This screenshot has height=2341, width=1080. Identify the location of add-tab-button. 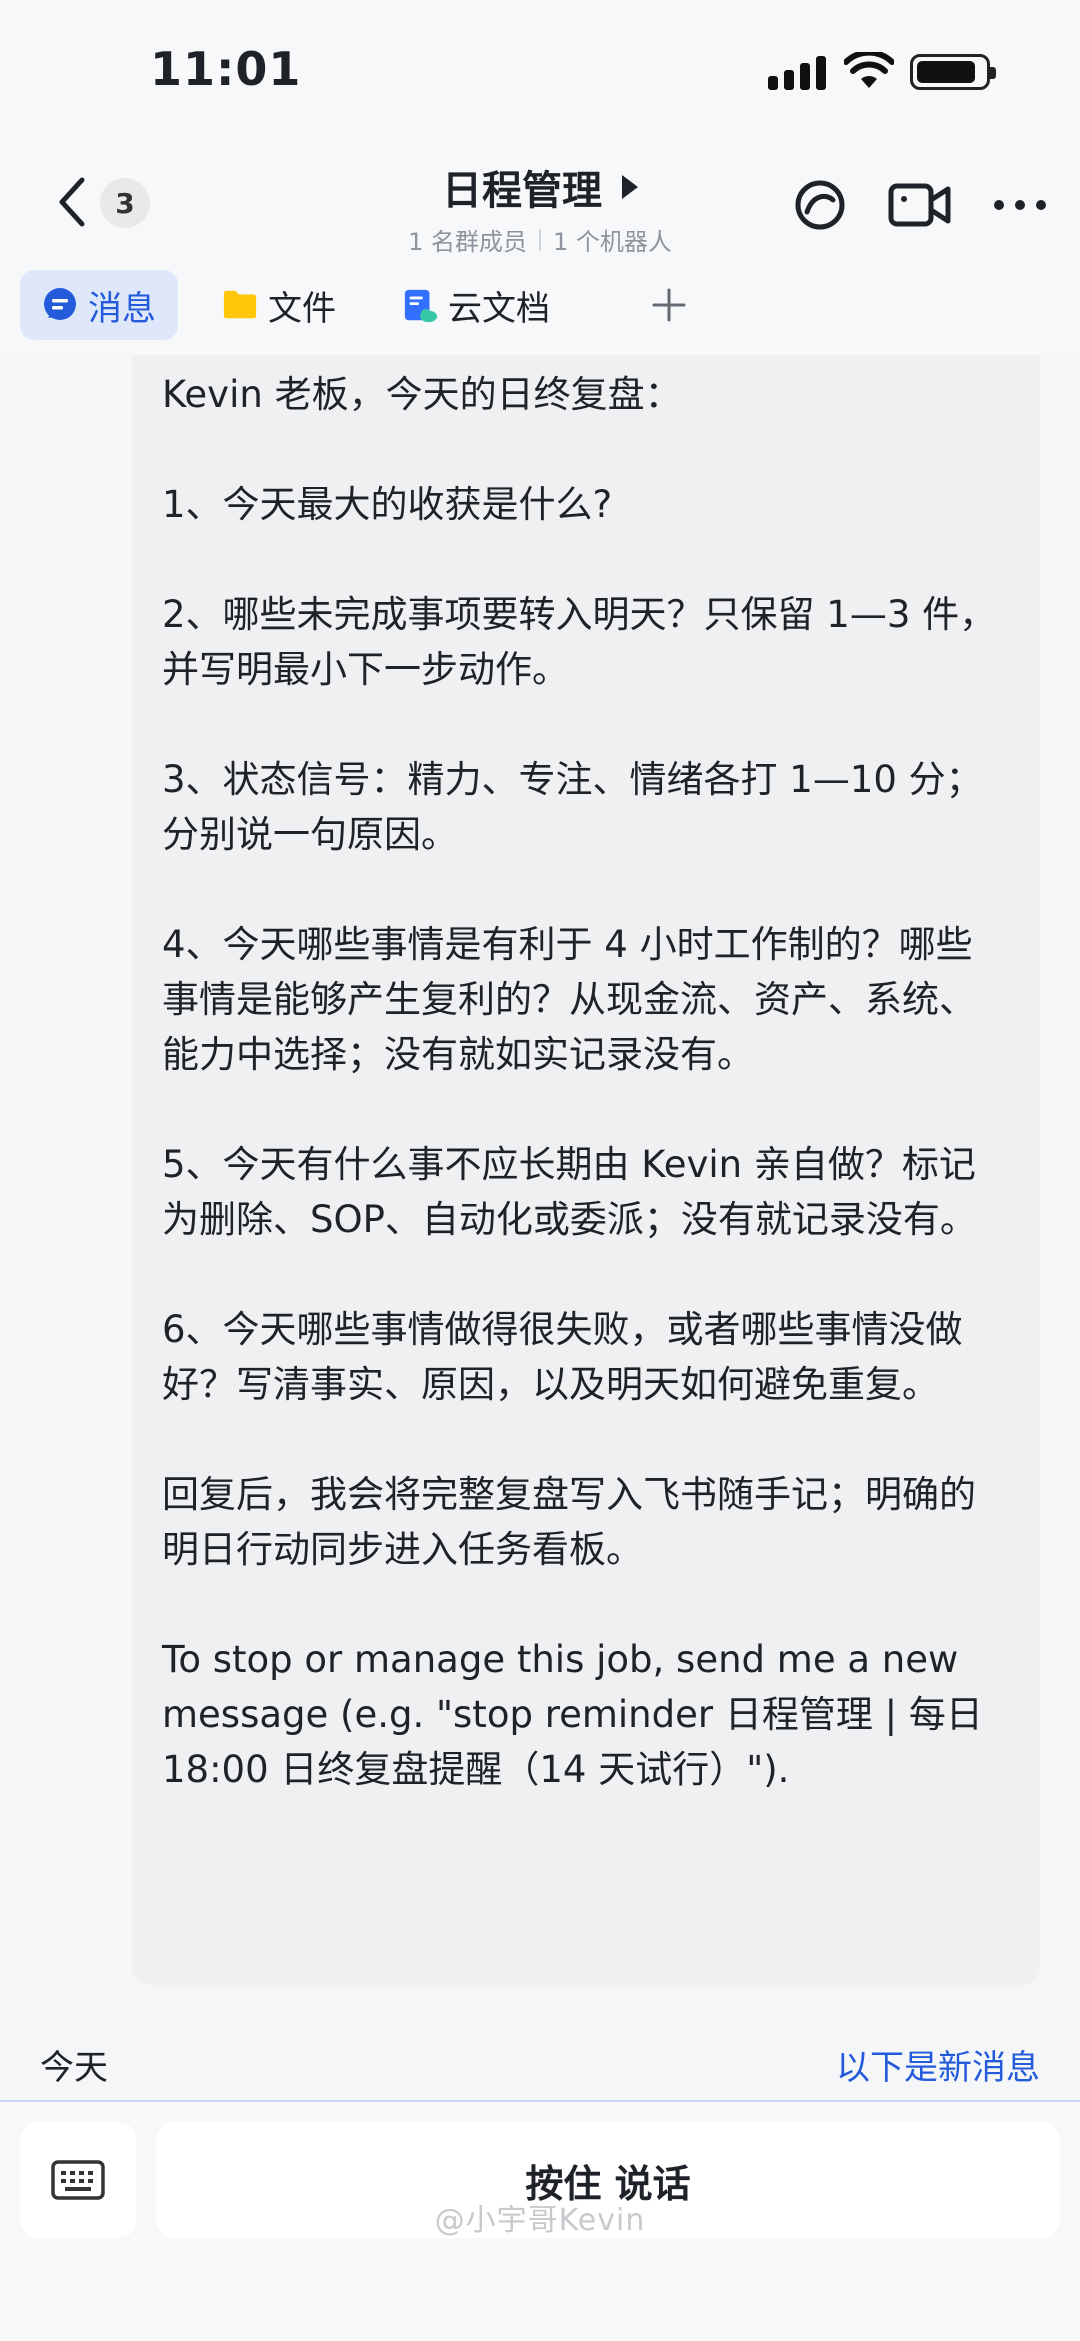
(669, 305).